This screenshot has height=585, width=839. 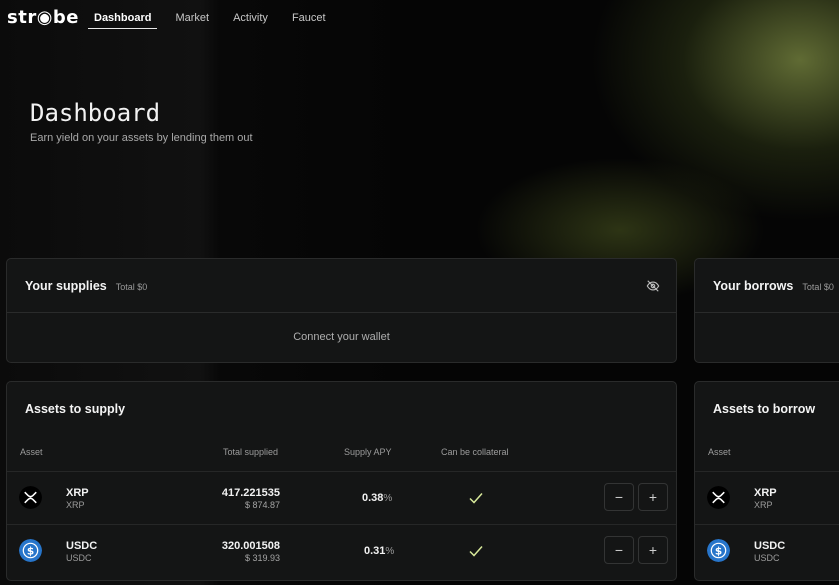 What do you see at coordinates (309, 14) in the screenshot?
I see `nav-item-faucet: Faucet` at bounding box center [309, 14].